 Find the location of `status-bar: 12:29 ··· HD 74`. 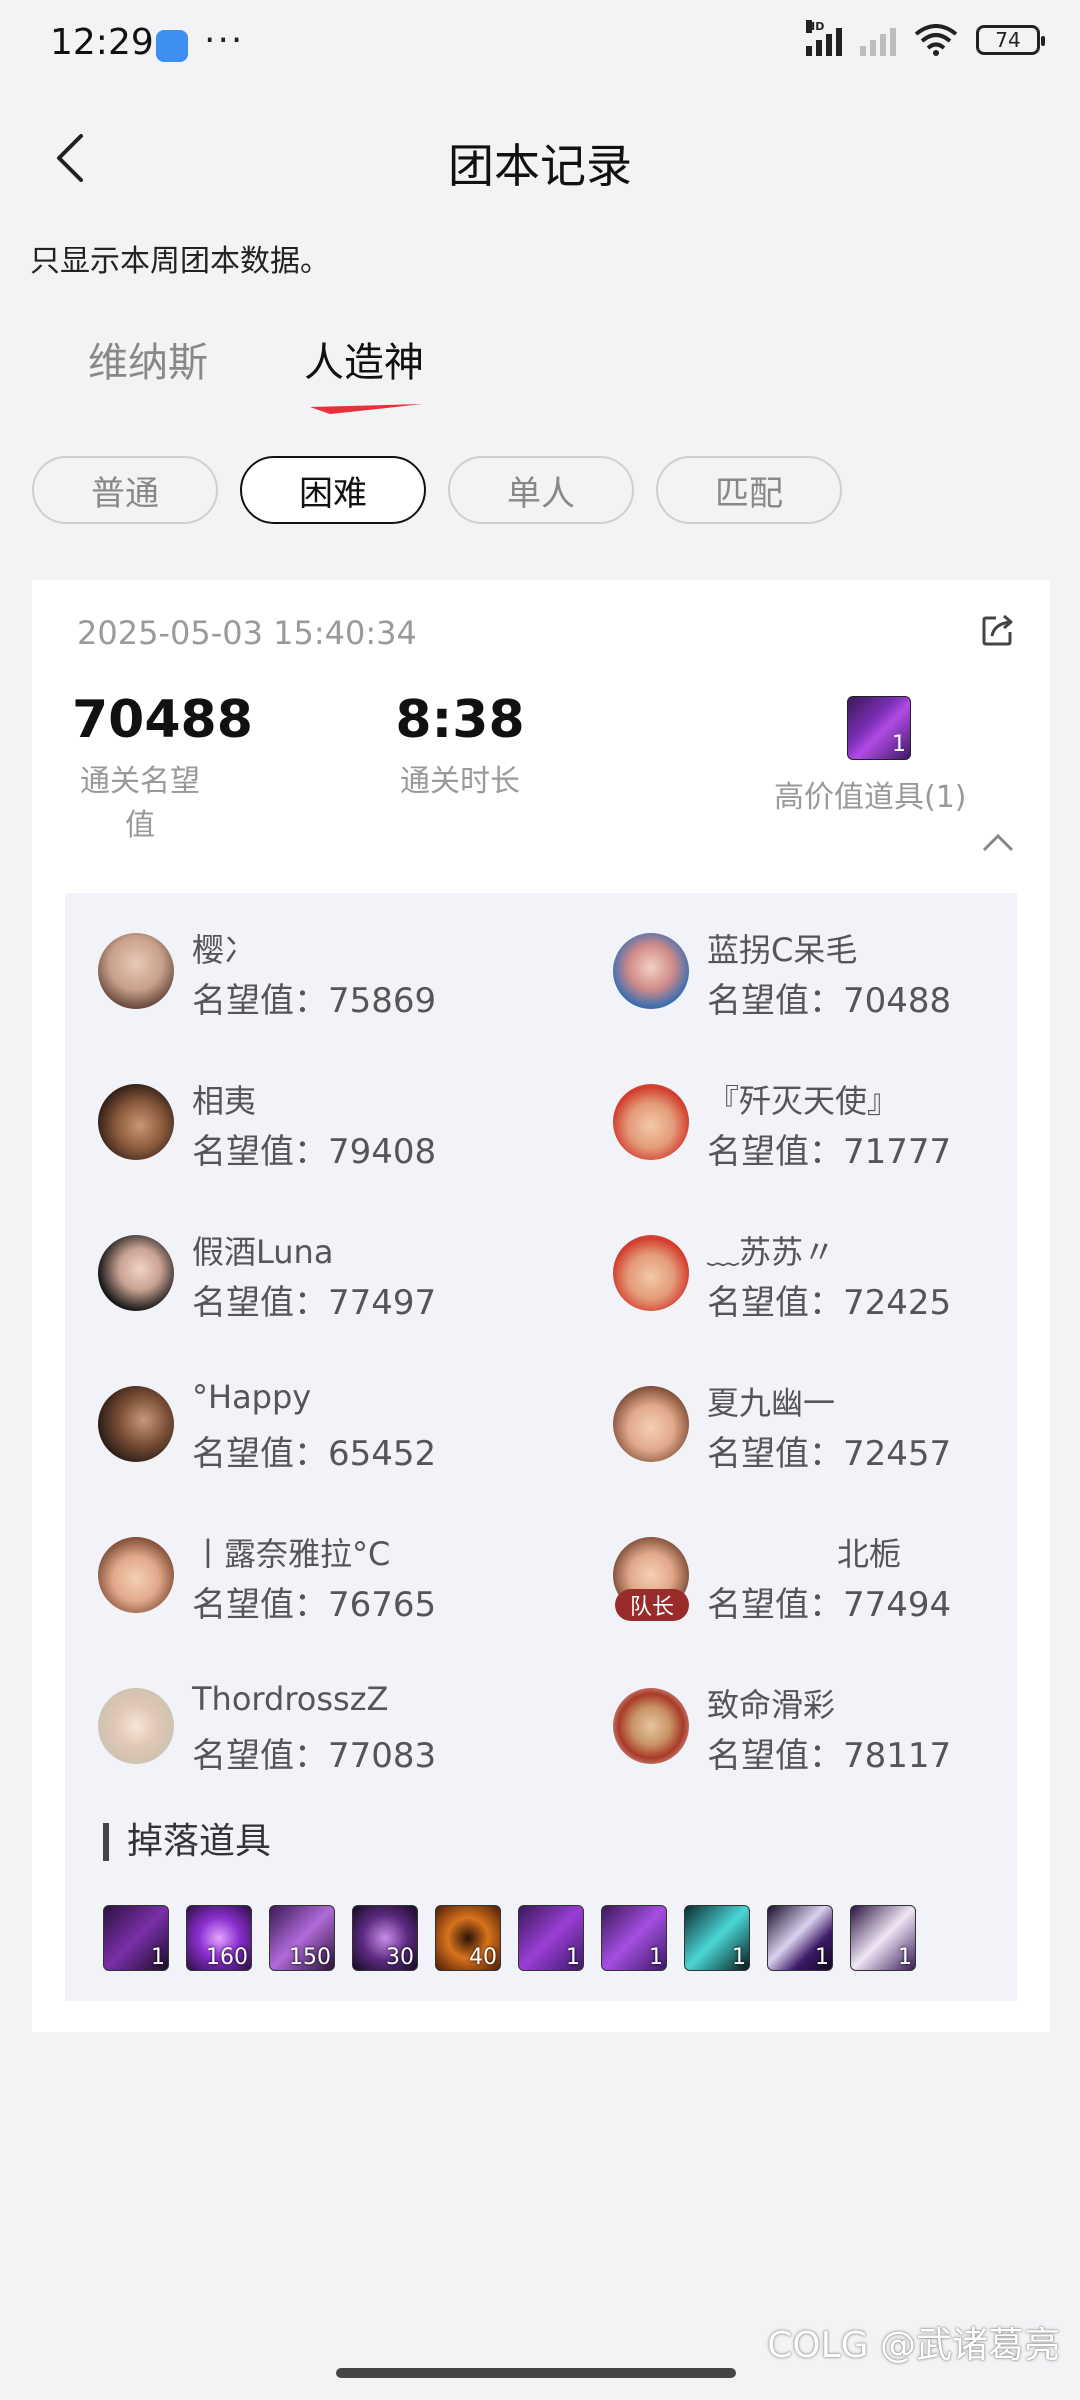

status-bar: 12:29 ··· HD 74 is located at coordinates (540, 45).